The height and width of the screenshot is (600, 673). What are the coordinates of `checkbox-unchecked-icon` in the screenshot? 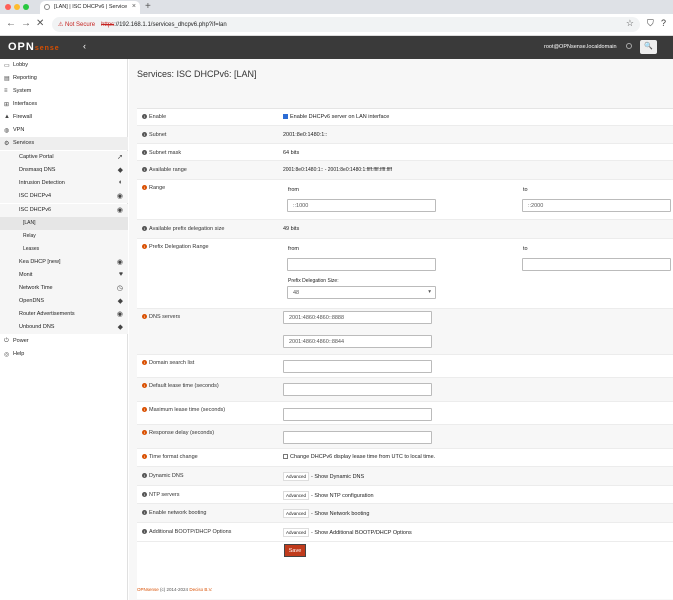 It's located at (285, 457).